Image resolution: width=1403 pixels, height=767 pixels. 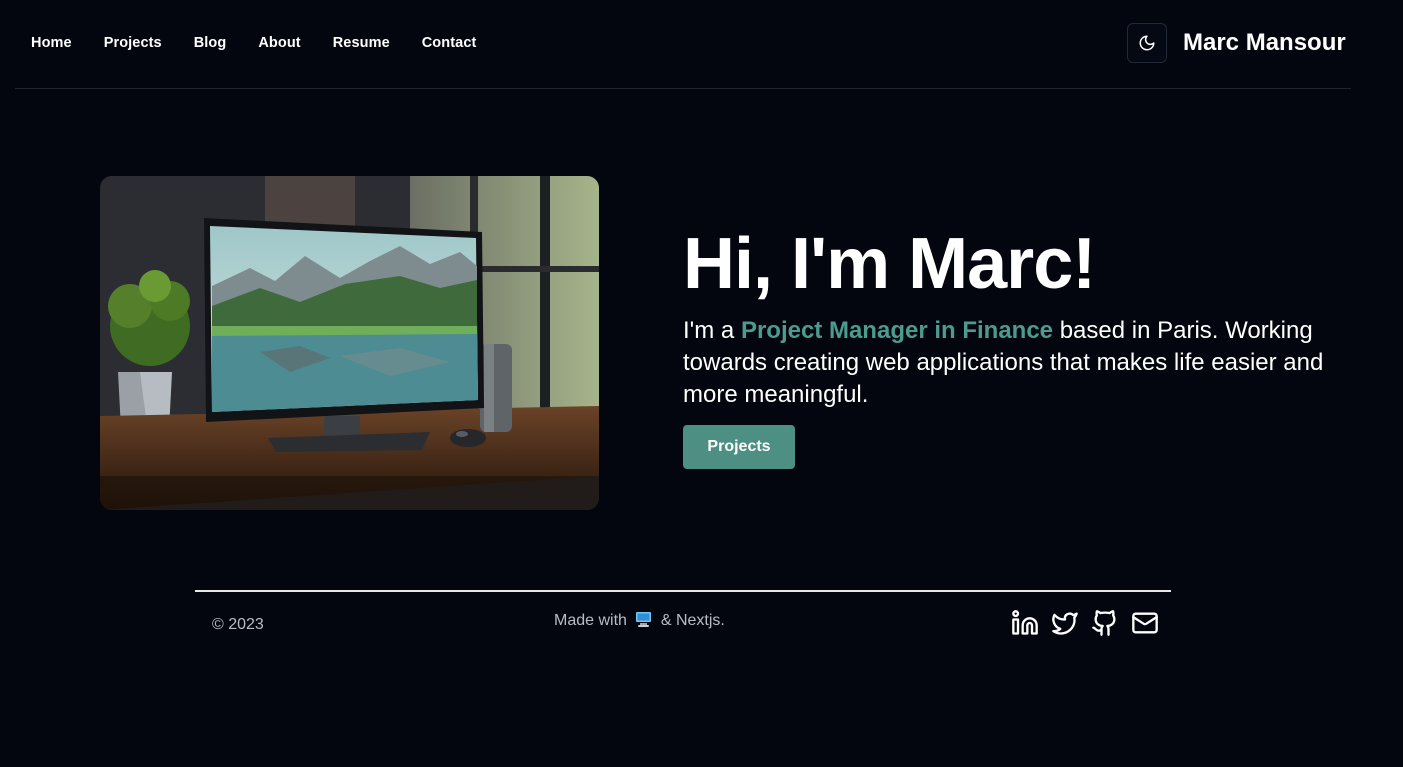 What do you see at coordinates (210, 43) in the screenshot?
I see `nav-blog-link: Blog` at bounding box center [210, 43].